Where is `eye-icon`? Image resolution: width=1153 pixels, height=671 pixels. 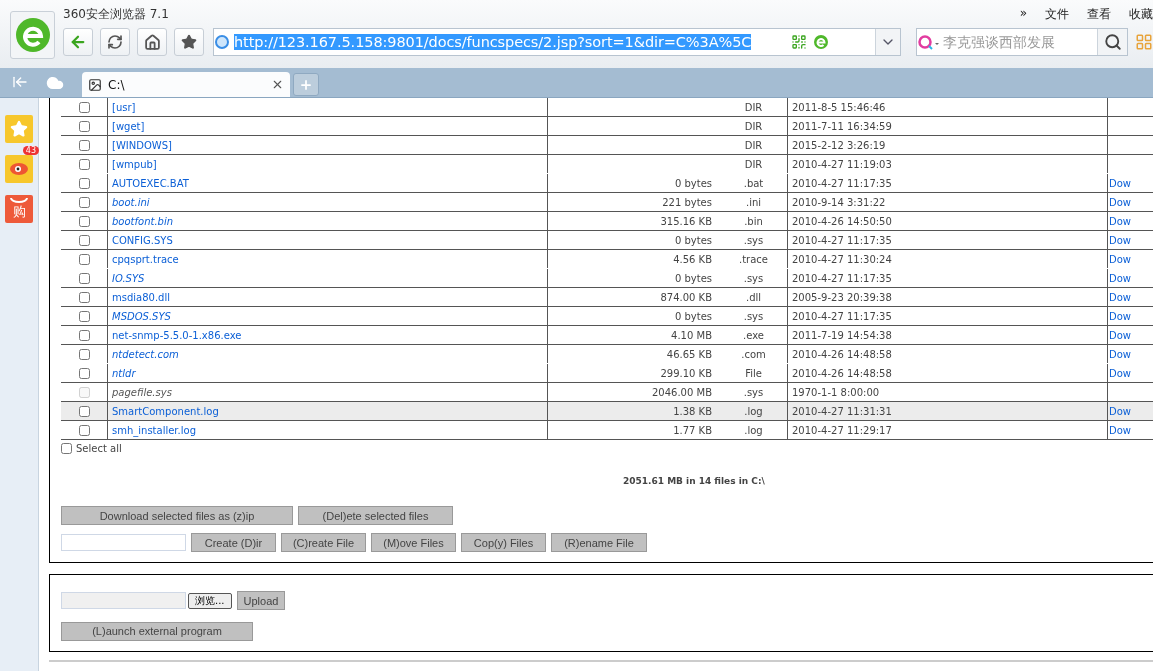 eye-icon is located at coordinates (19, 169).